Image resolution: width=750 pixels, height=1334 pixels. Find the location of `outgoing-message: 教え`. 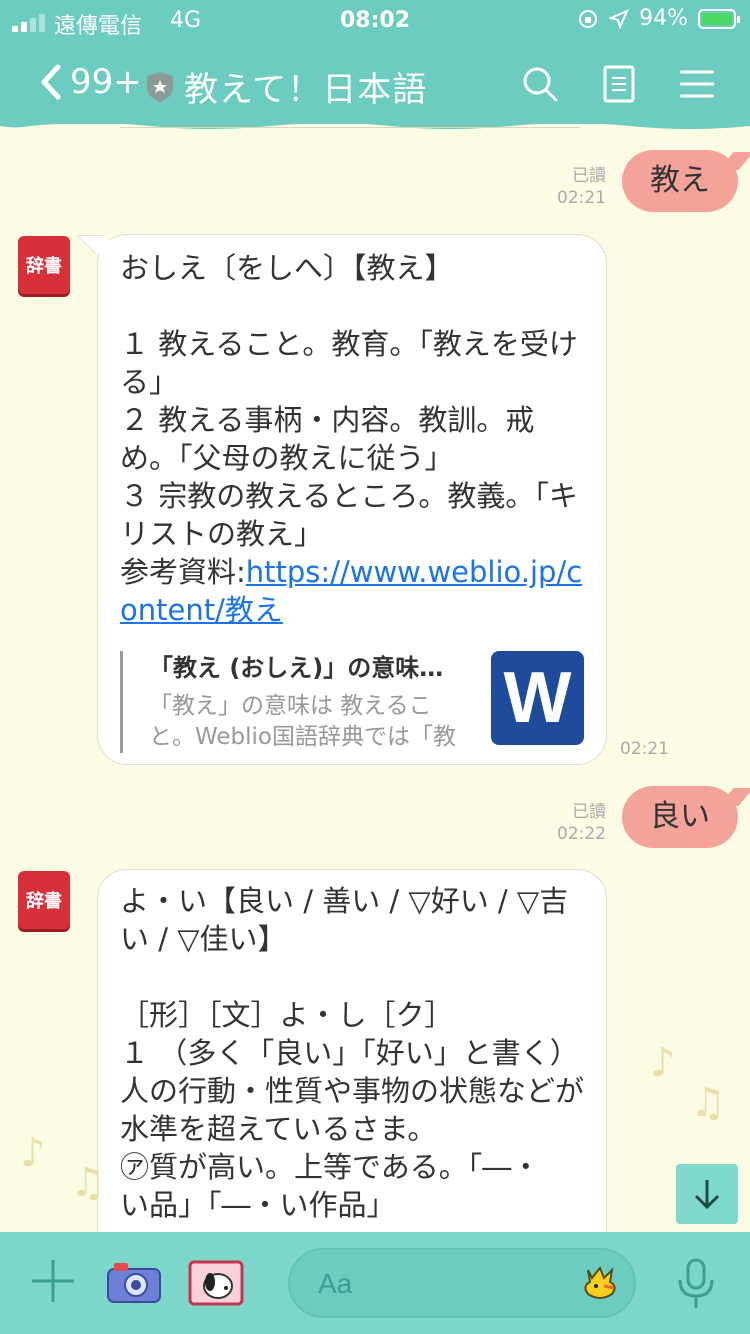

outgoing-message: 教え is located at coordinates (680, 181).